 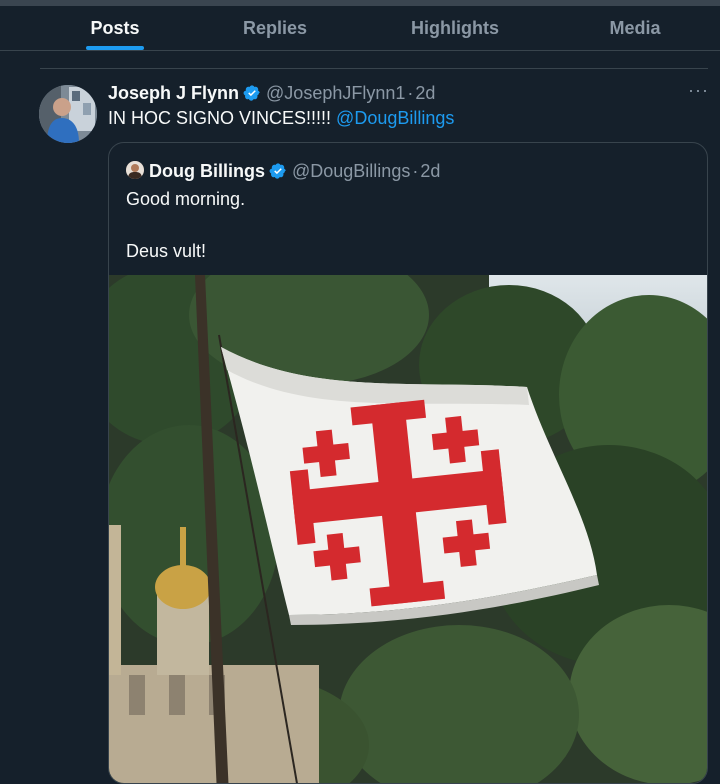 I want to click on tab-highlights-label: Highlights, so click(x=455, y=27).